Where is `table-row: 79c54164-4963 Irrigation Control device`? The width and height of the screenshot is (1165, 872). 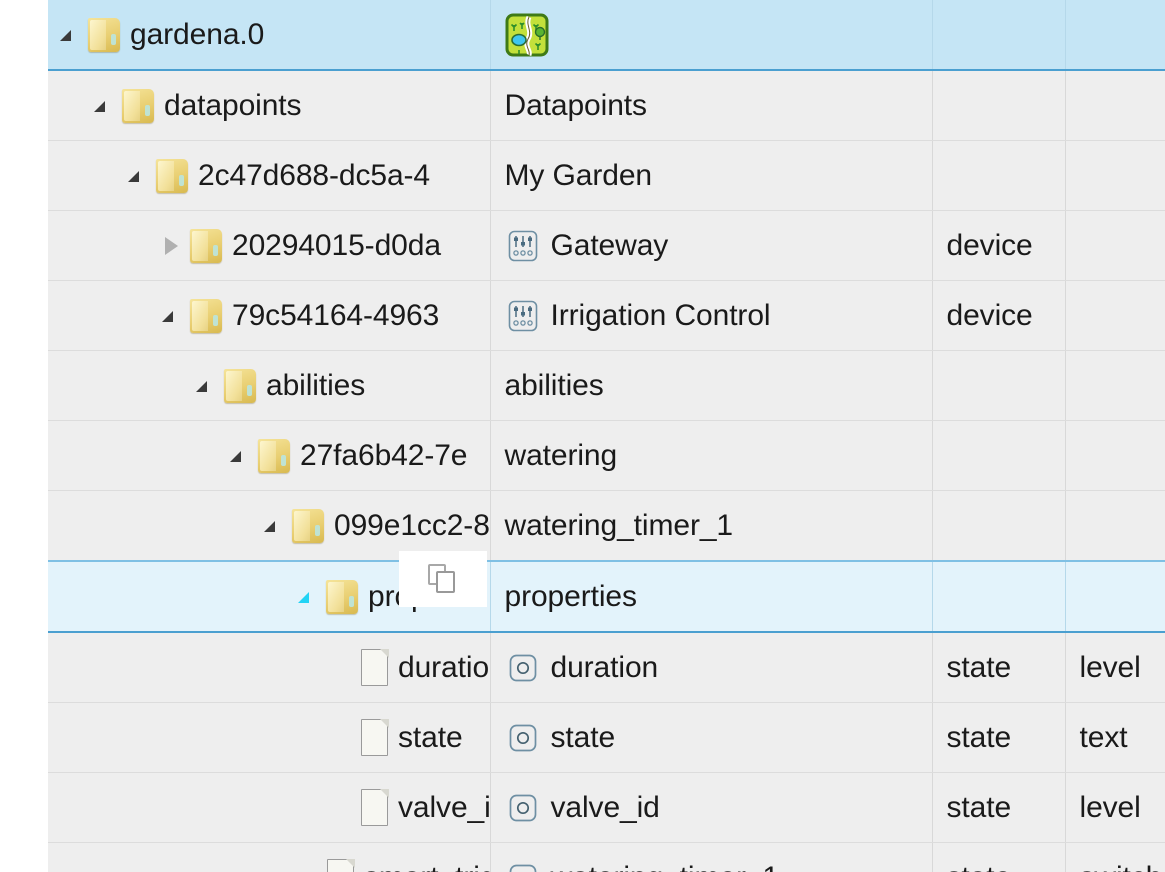
table-row: 79c54164-4963 Irrigation Control device is located at coordinates (606, 315).